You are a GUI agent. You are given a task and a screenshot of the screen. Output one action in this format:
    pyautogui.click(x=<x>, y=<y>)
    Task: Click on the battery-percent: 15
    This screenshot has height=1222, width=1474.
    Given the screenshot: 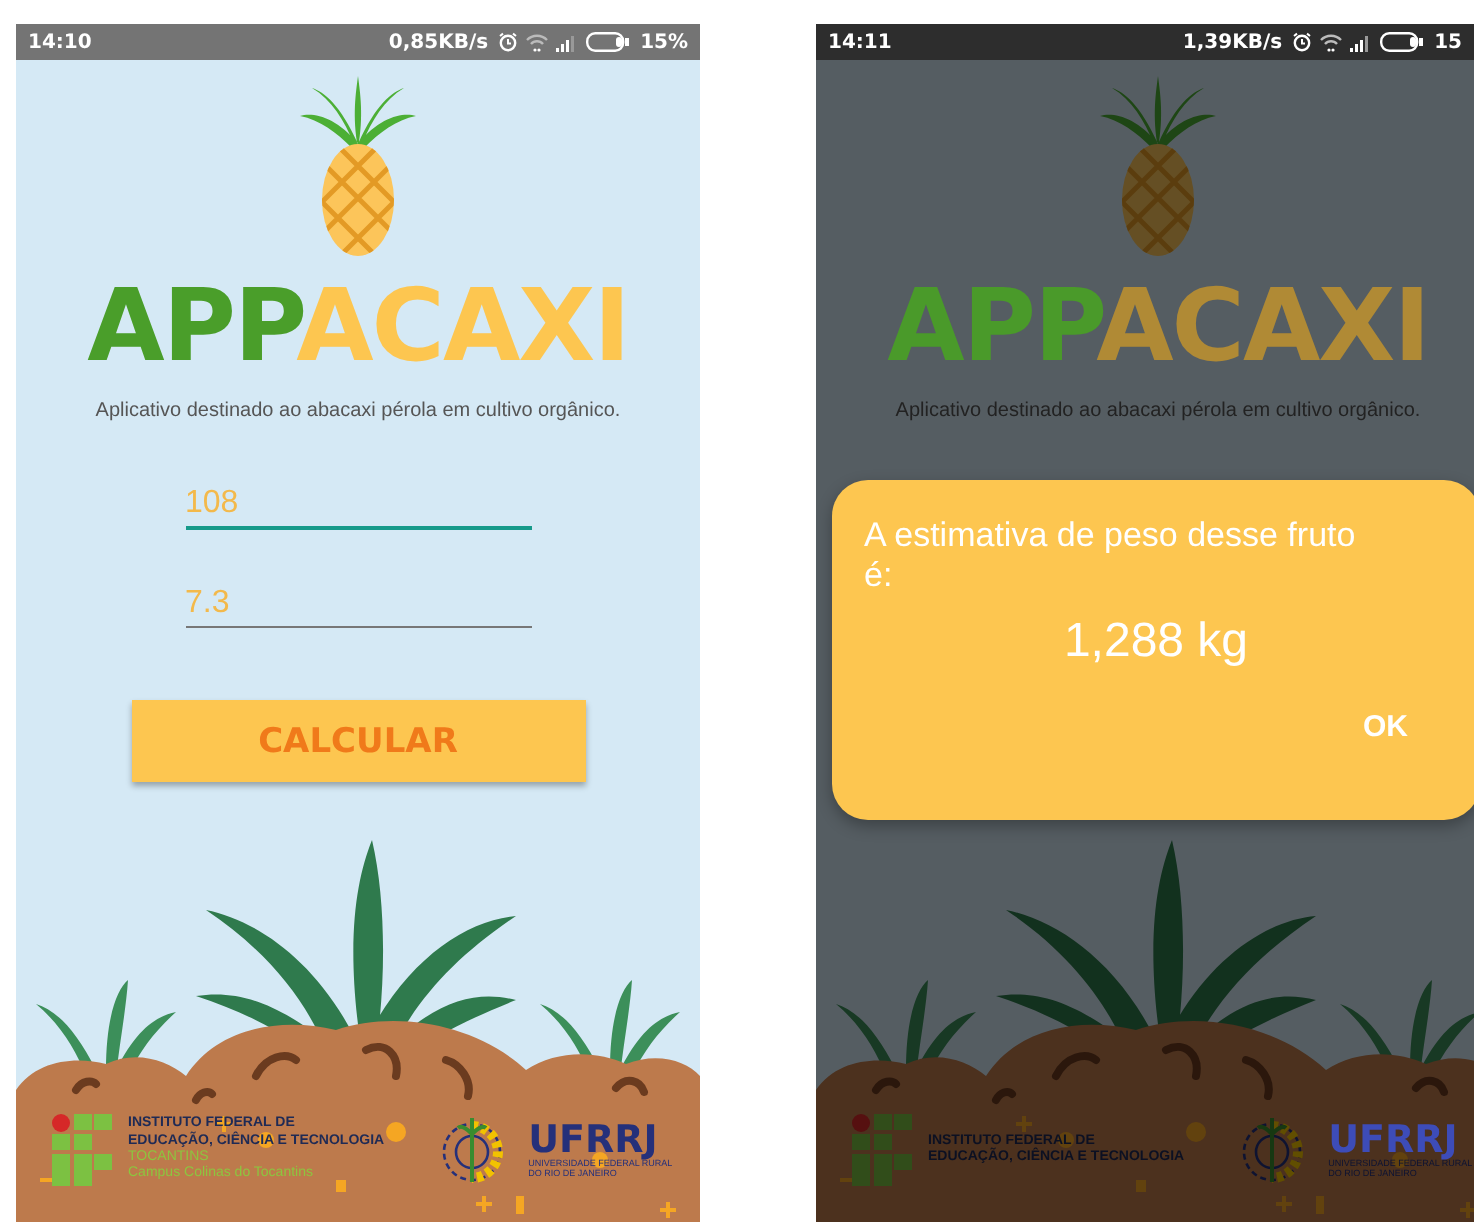 What is the action you would take?
    pyautogui.click(x=1448, y=42)
    